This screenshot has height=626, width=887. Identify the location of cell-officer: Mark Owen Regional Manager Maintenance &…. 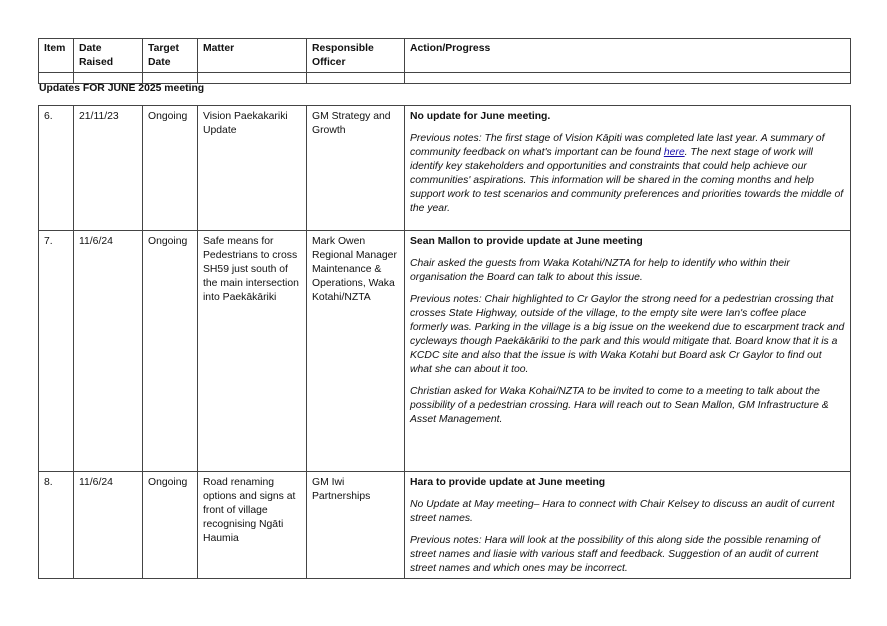
(355, 351).